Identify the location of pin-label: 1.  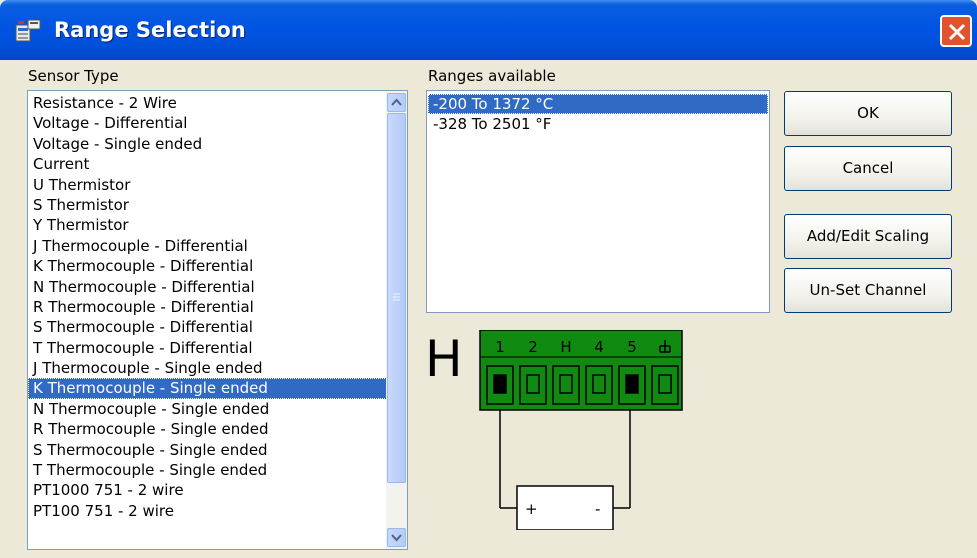
(500, 347).